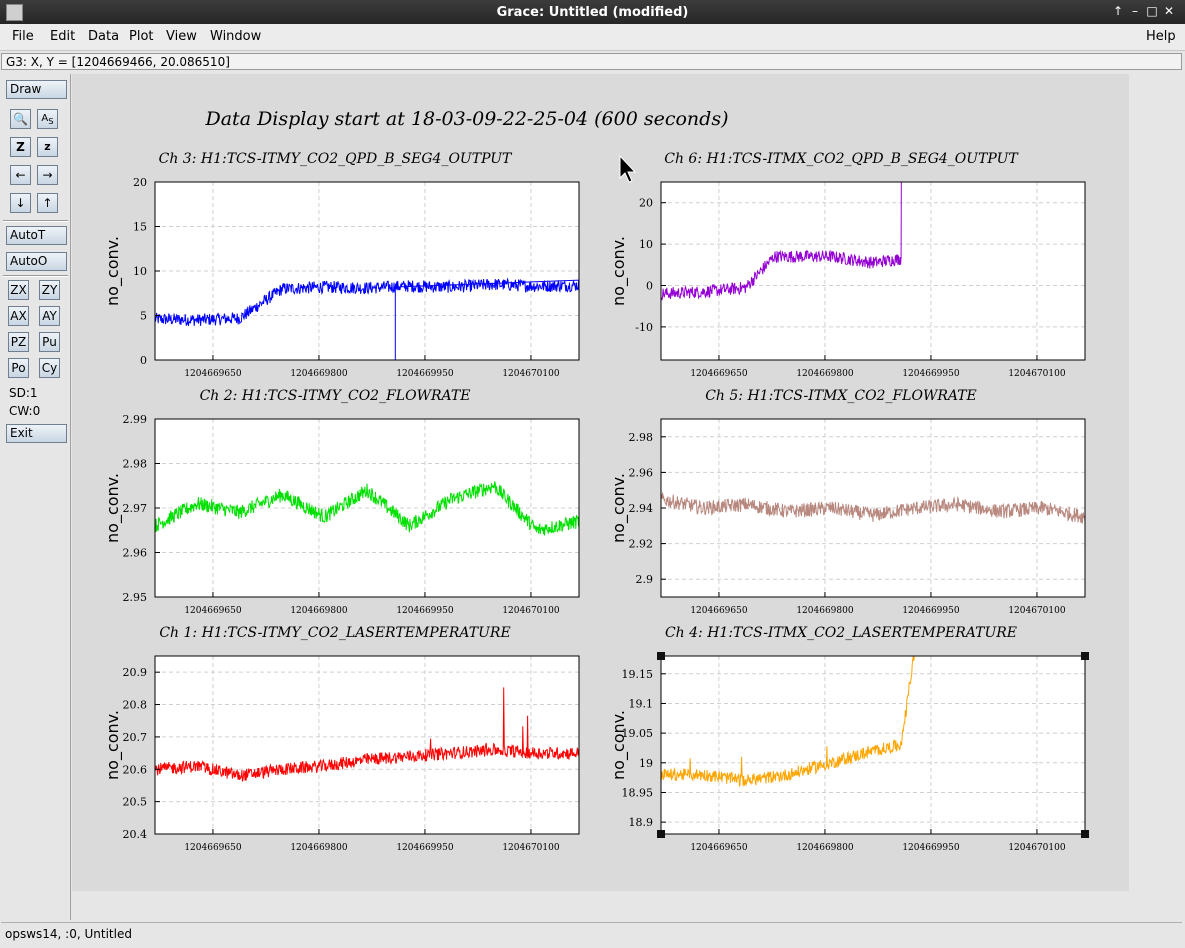  I want to click on maximize-icon: □, so click(1152, 11).